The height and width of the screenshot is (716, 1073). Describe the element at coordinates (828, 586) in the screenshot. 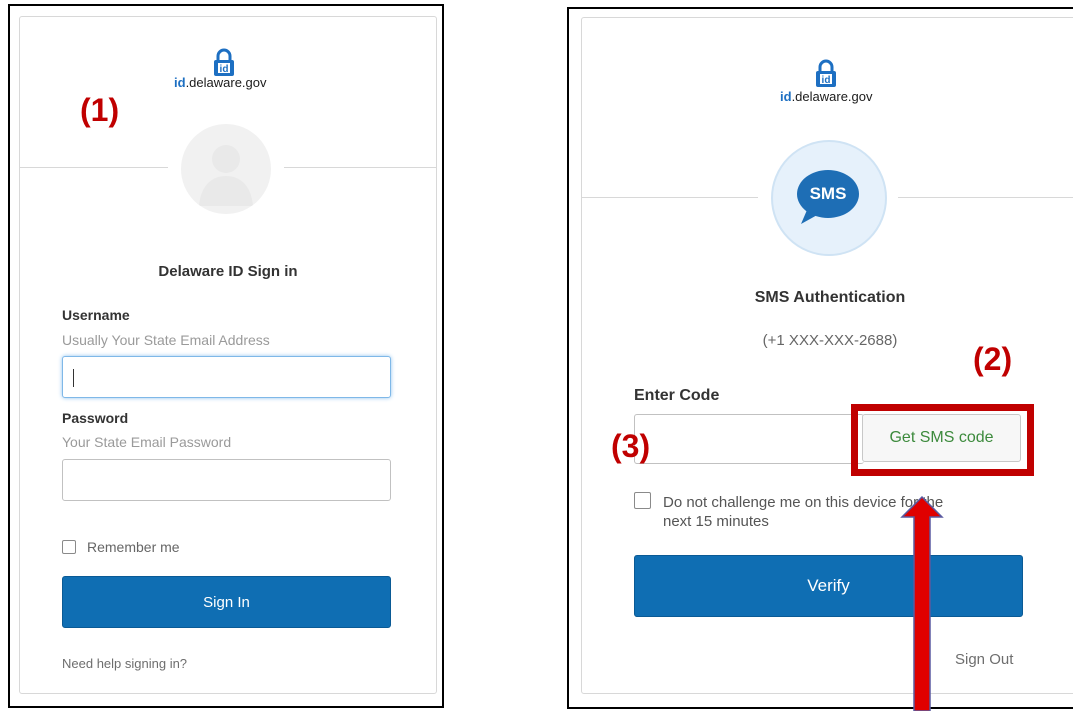

I see `verify-button: Verify` at that location.